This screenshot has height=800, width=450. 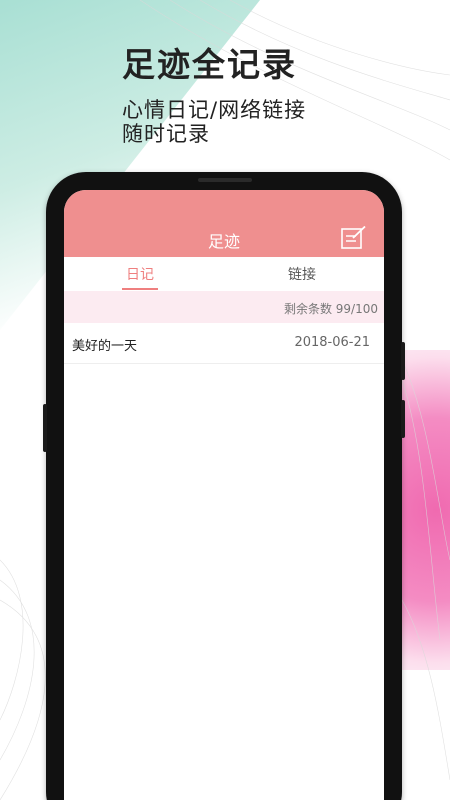 What do you see at coordinates (224, 307) in the screenshot?
I see `quota-bar: 剩余条数 99/100` at bounding box center [224, 307].